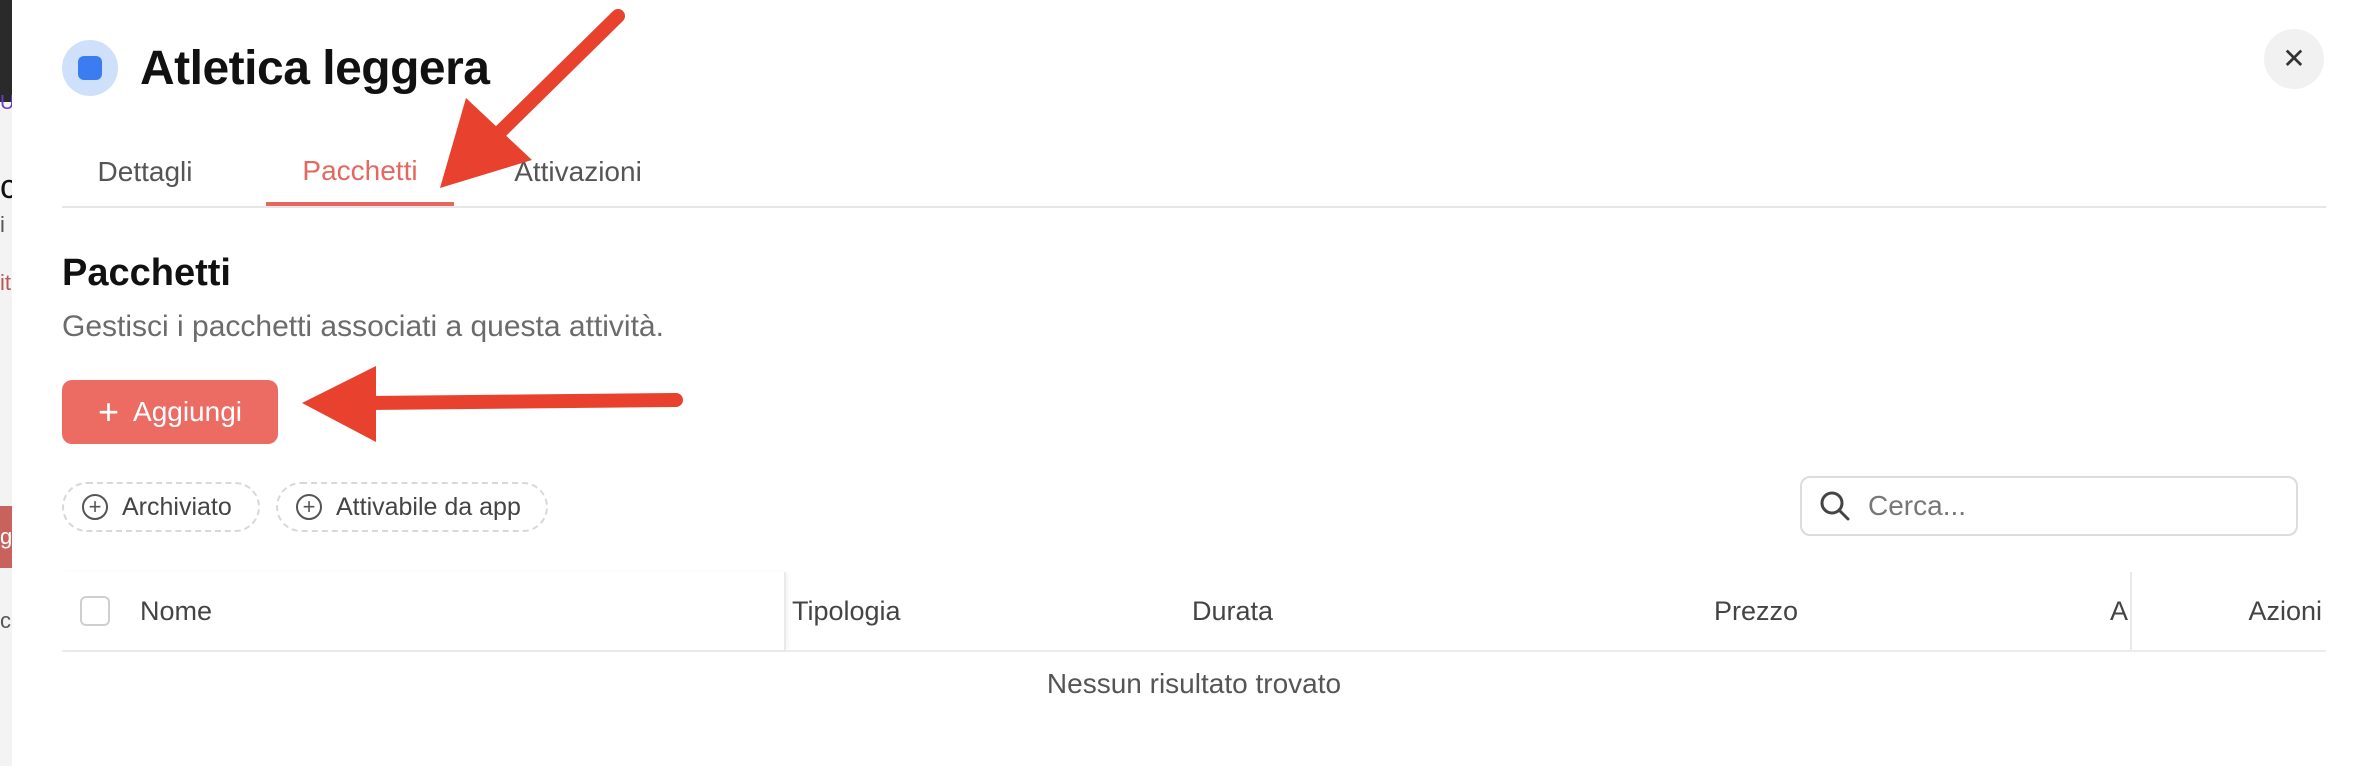 The width and height of the screenshot is (2364, 766). Describe the element at coordinates (492, 404) in the screenshot. I see `arrow-to-add-button-icon` at that location.